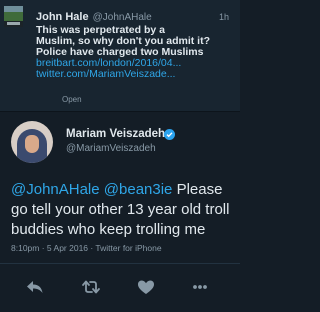 This screenshot has width=320, height=312. I want to click on more-icon, so click(200, 287).